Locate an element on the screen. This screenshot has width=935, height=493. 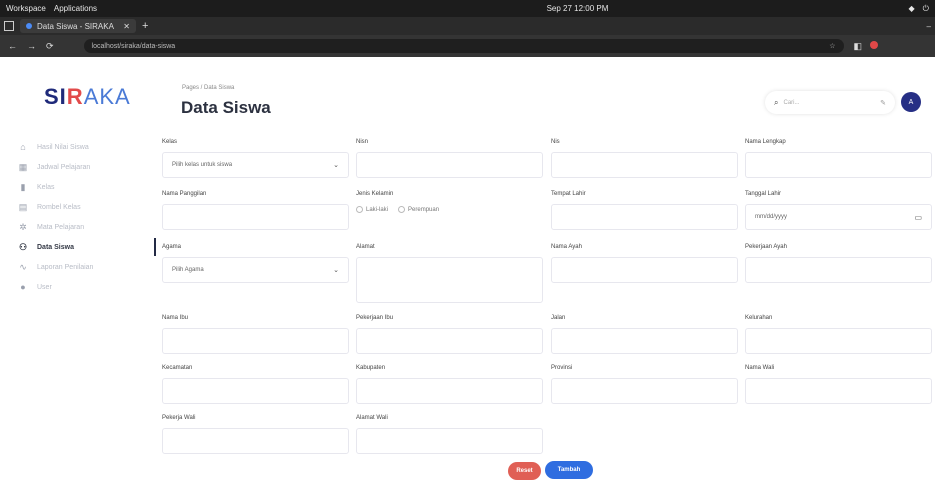
reset-button: Reset is located at coordinates (524, 471).